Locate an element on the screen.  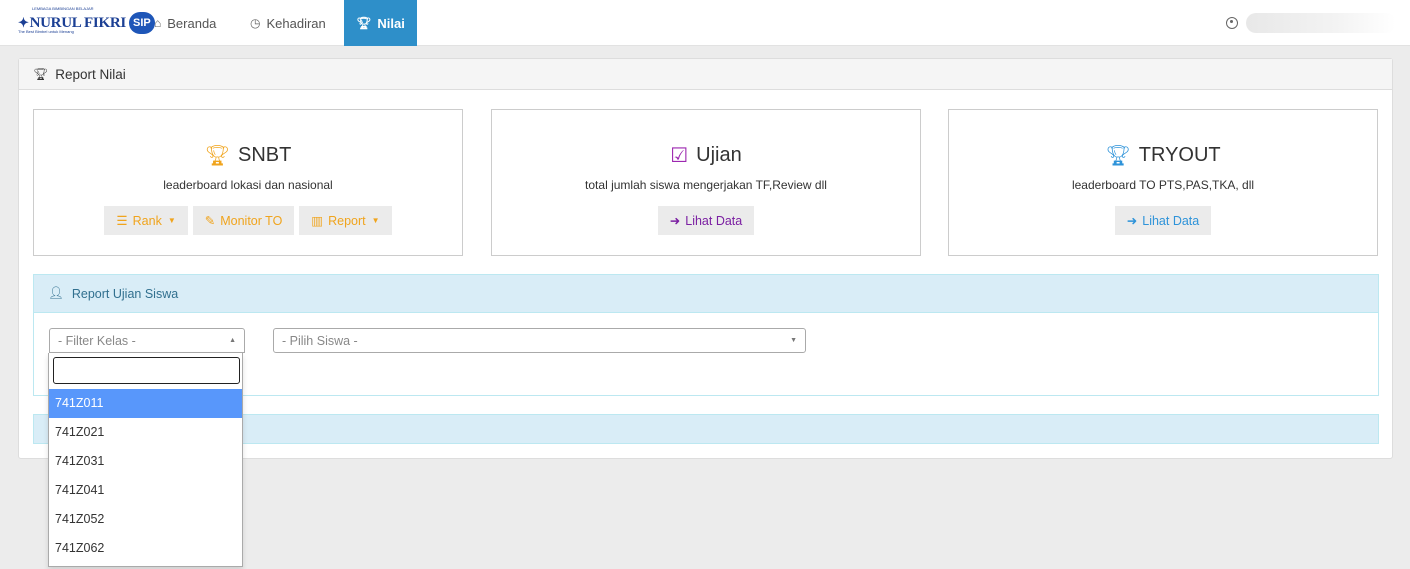
brand-tagline-bottom: The Best Bimbel untuk Menang is located at coordinates (46, 31).